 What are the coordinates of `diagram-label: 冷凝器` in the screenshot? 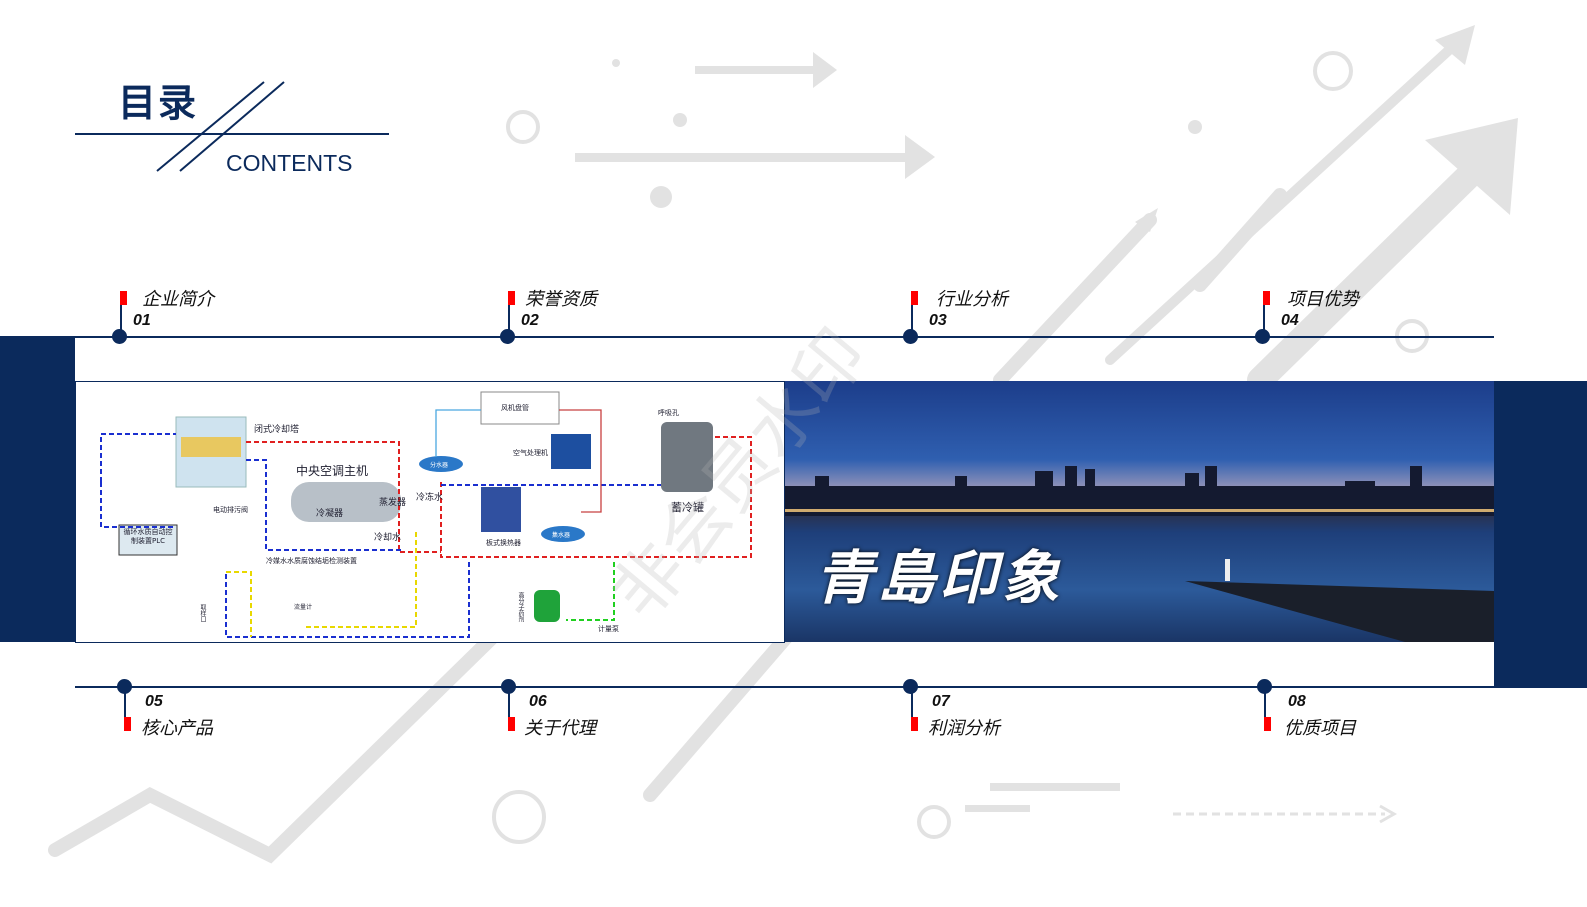 It's located at (330, 514).